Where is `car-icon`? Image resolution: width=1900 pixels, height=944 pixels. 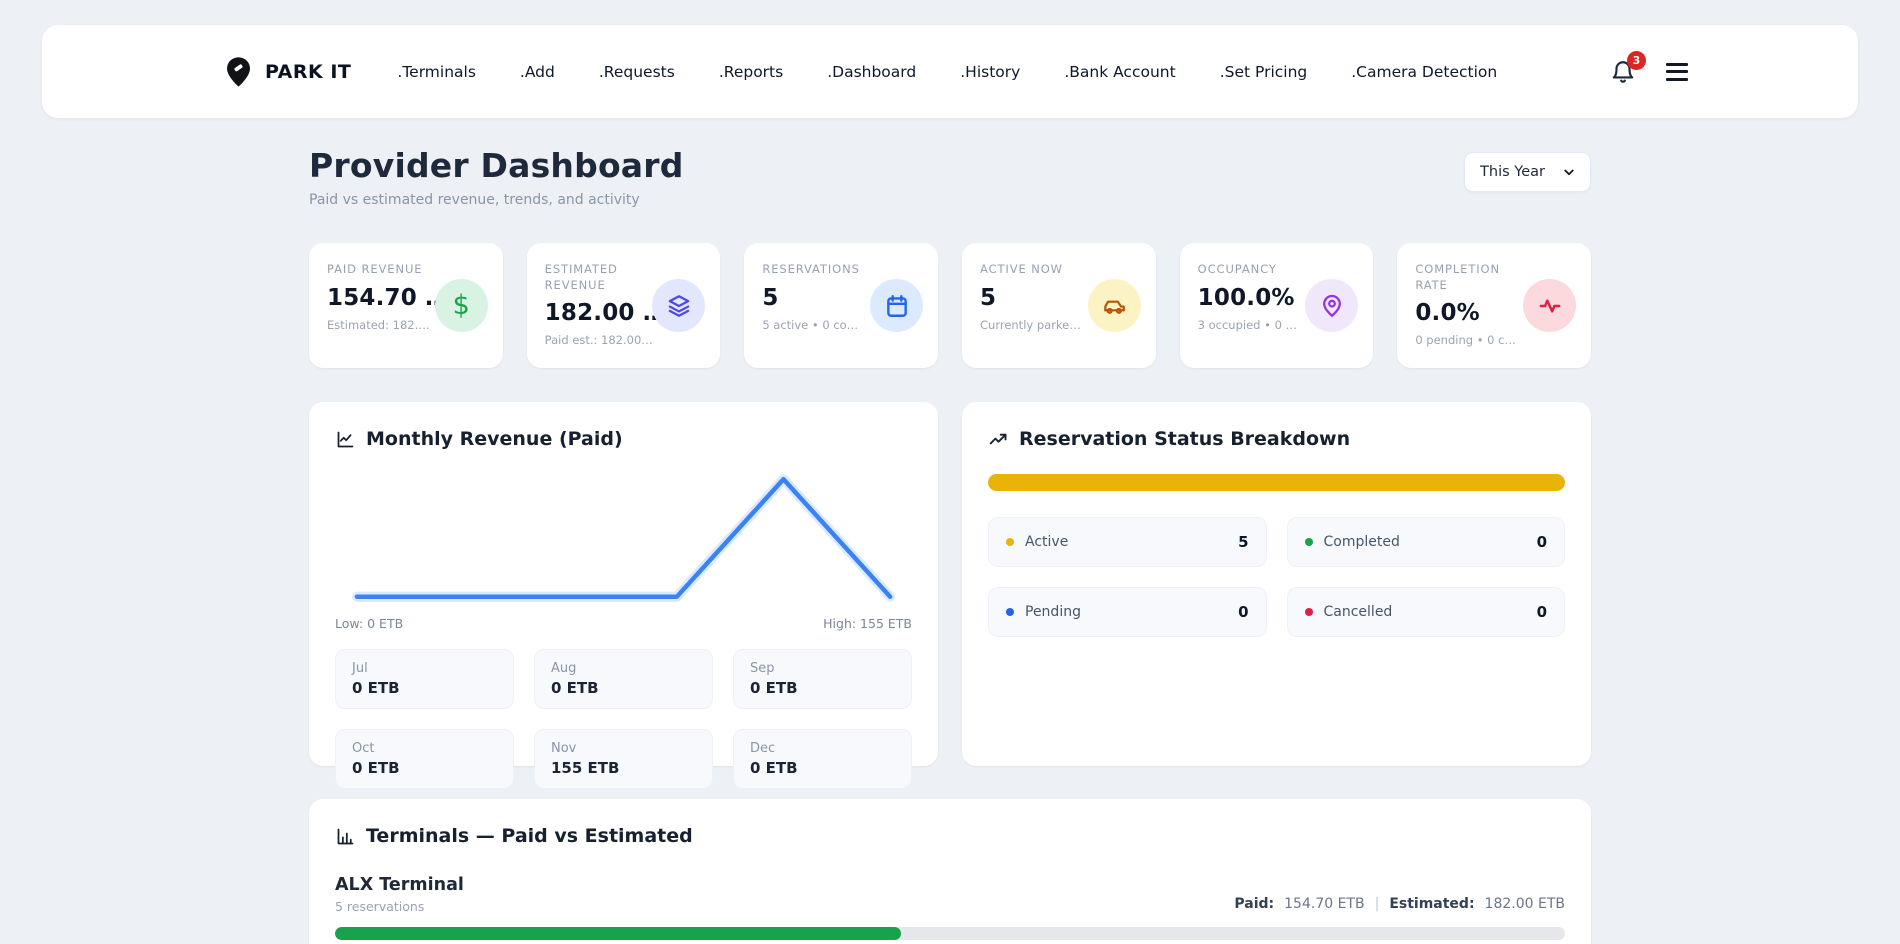
car-icon is located at coordinates (1114, 305).